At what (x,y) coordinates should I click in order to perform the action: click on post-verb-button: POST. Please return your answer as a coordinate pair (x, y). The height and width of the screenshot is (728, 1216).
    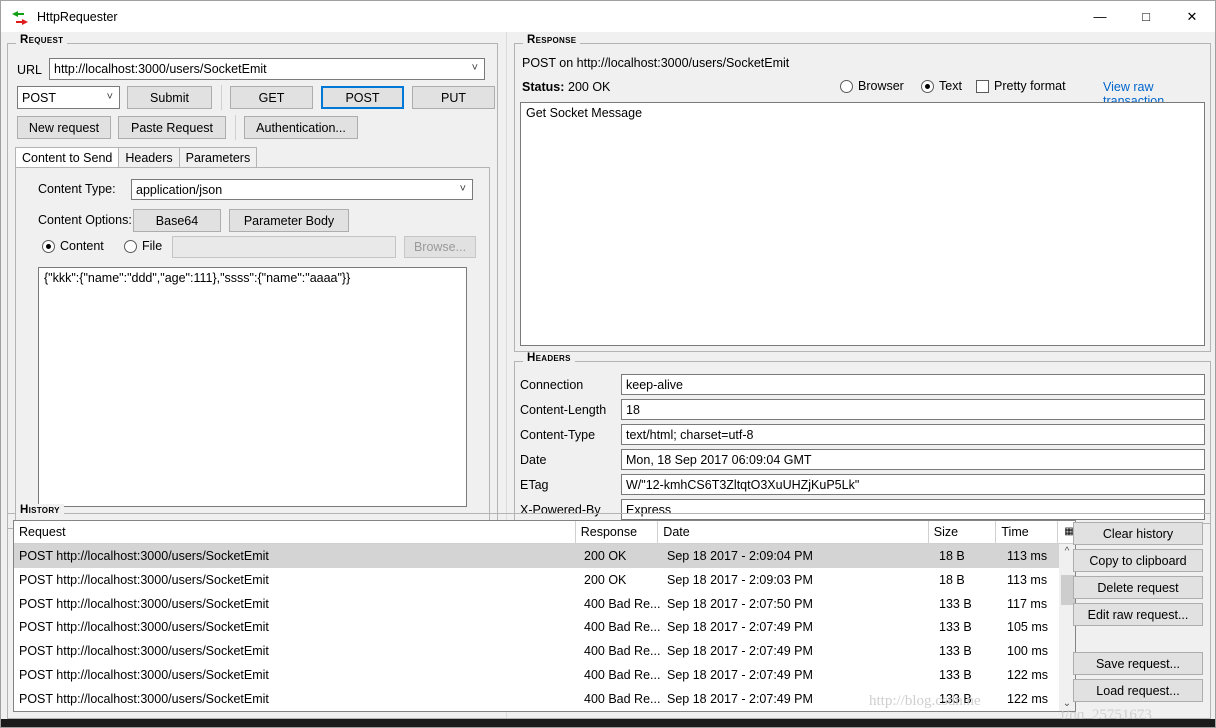
    Looking at the image, I should click on (362, 97).